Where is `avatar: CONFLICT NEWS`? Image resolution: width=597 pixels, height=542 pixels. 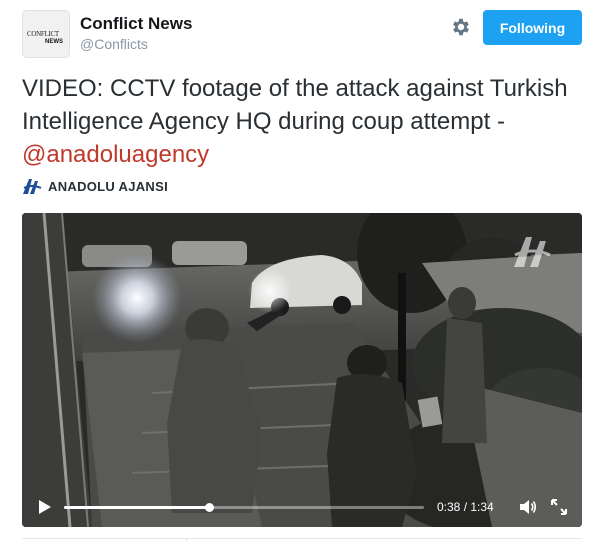 avatar: CONFLICT NEWS is located at coordinates (46, 34).